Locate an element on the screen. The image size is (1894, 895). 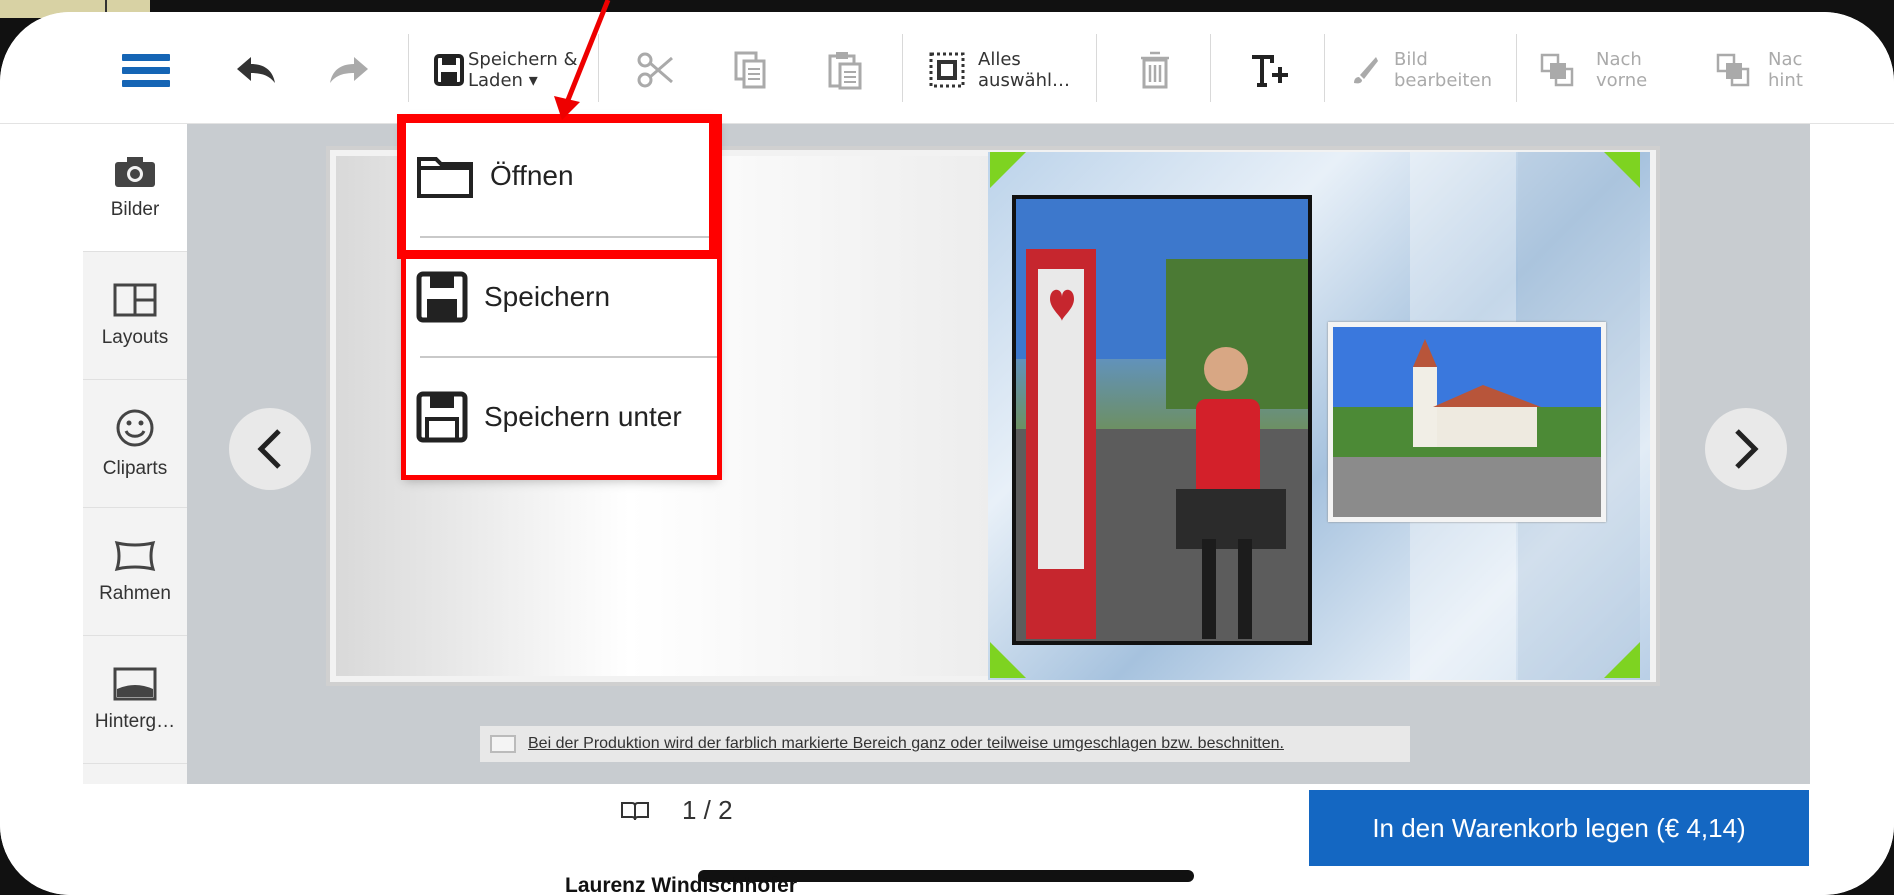
bring-forward-label-line2: vorne is located at coordinates (1622, 80).